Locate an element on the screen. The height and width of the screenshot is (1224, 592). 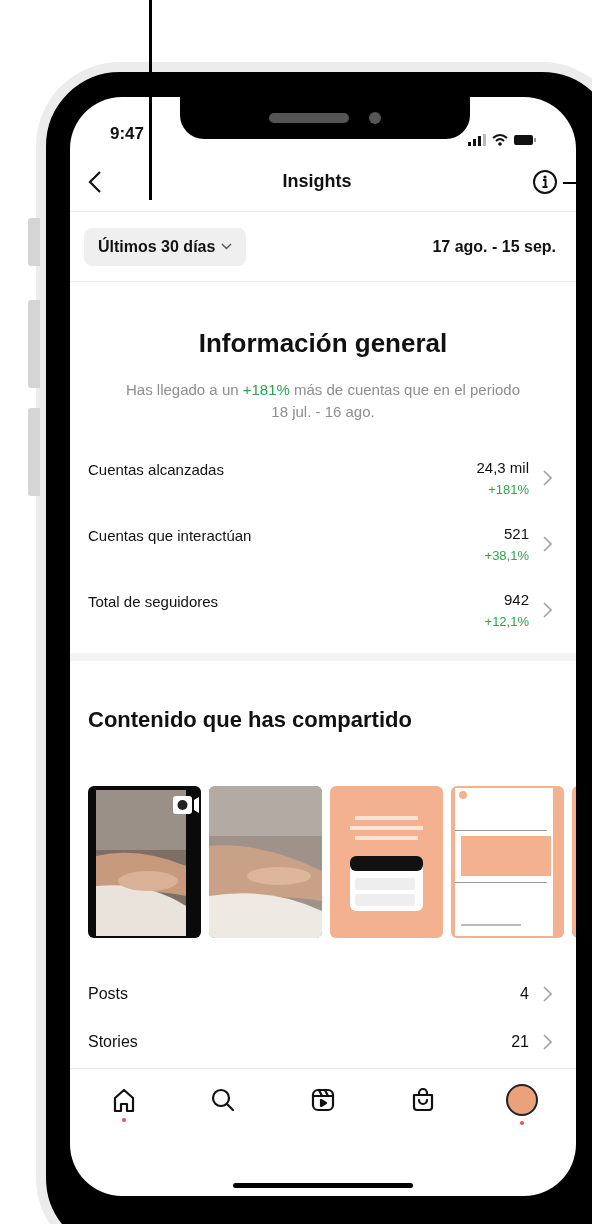
metric-value: 942 is located at coordinates (516, 600).